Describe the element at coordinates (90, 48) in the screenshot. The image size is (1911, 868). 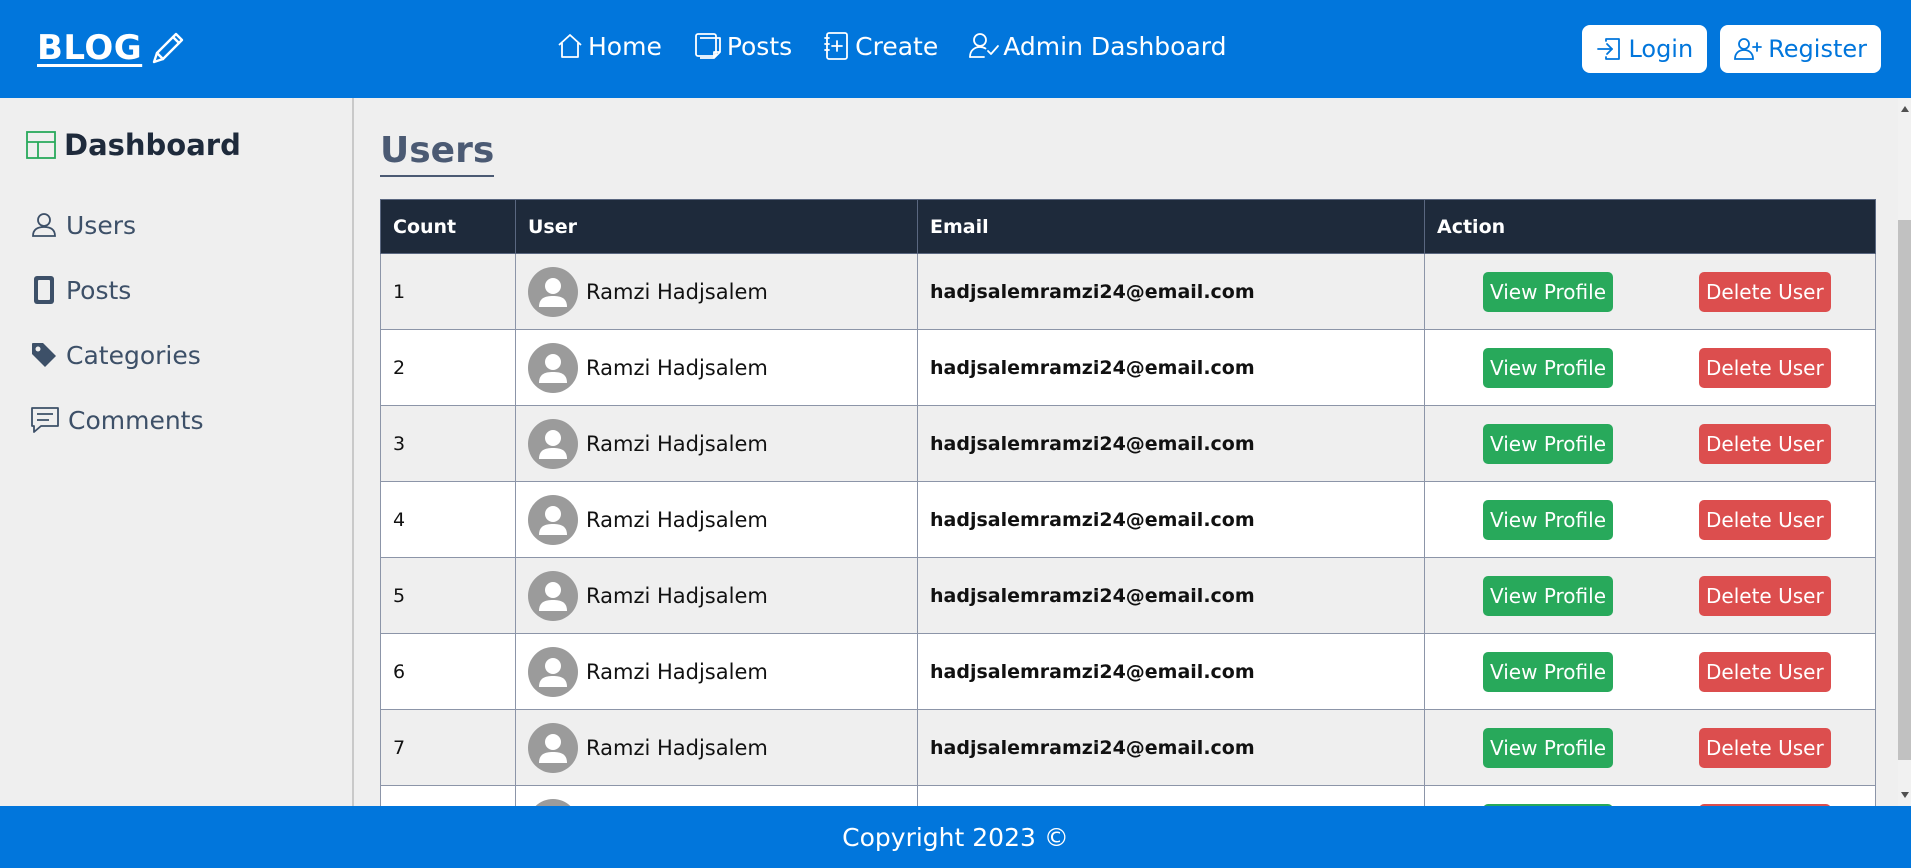
I see `logo-text: BLOG` at that location.